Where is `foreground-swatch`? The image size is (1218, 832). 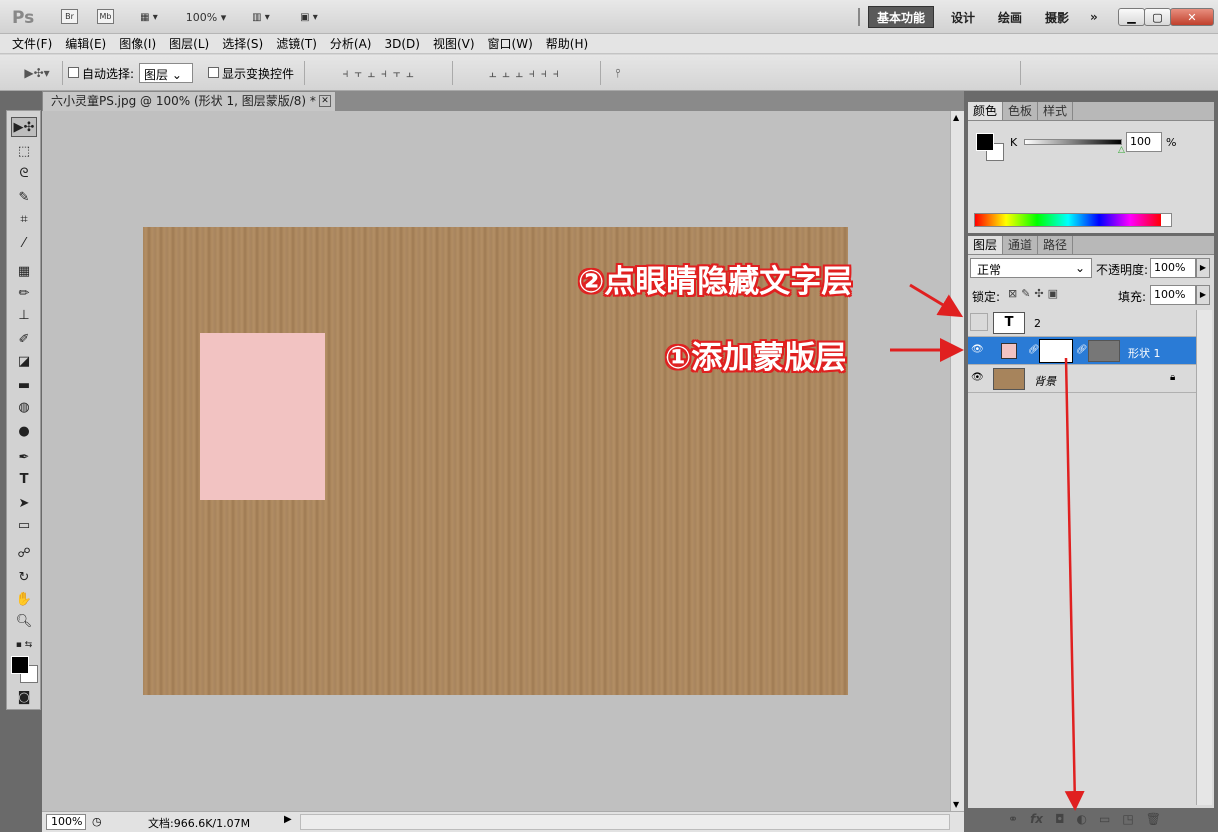 foreground-swatch is located at coordinates (985, 142).